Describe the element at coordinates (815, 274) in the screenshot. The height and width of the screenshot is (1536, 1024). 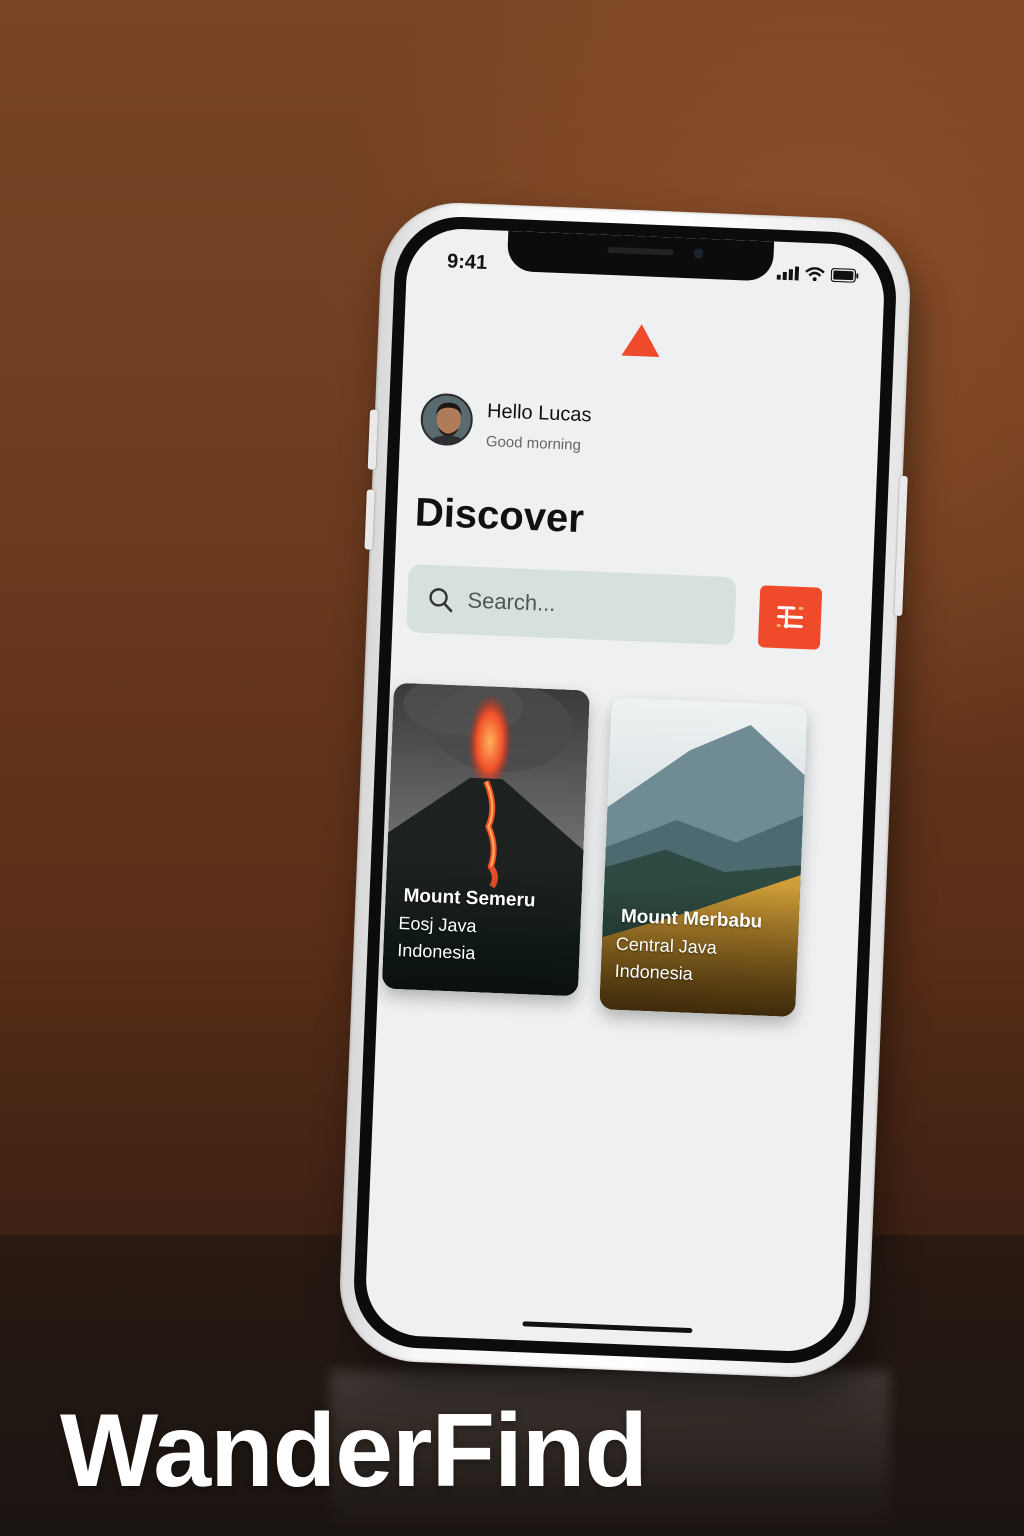
I see `wifi-icon` at that location.